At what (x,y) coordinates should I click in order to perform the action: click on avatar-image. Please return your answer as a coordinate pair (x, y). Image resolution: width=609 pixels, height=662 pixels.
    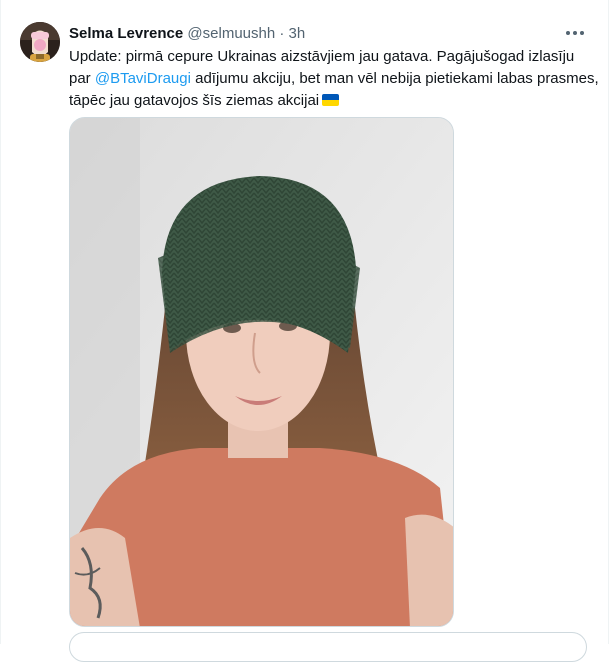
    Looking at the image, I should click on (40, 42).